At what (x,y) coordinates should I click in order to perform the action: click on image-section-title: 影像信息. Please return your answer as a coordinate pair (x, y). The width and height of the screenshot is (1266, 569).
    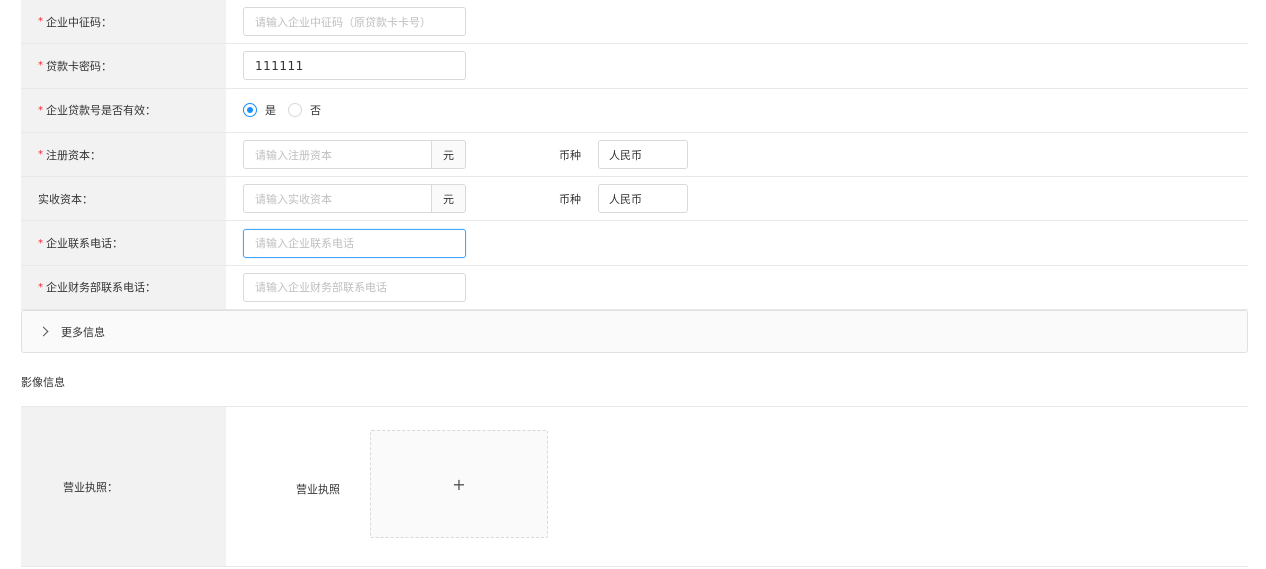
    Looking at the image, I should click on (43, 382).